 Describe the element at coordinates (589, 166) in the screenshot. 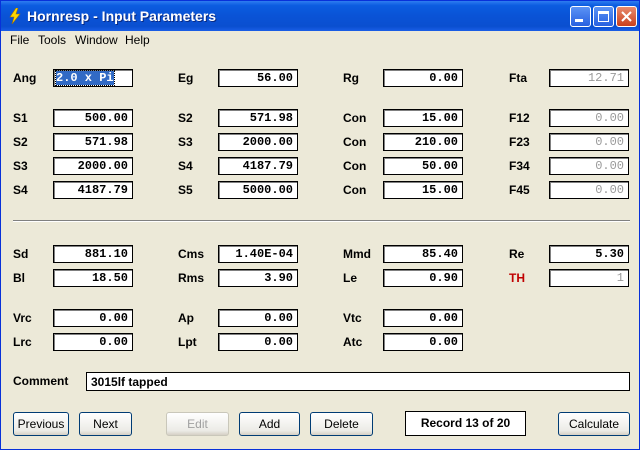

I see `param-field-f34: 0.00` at that location.